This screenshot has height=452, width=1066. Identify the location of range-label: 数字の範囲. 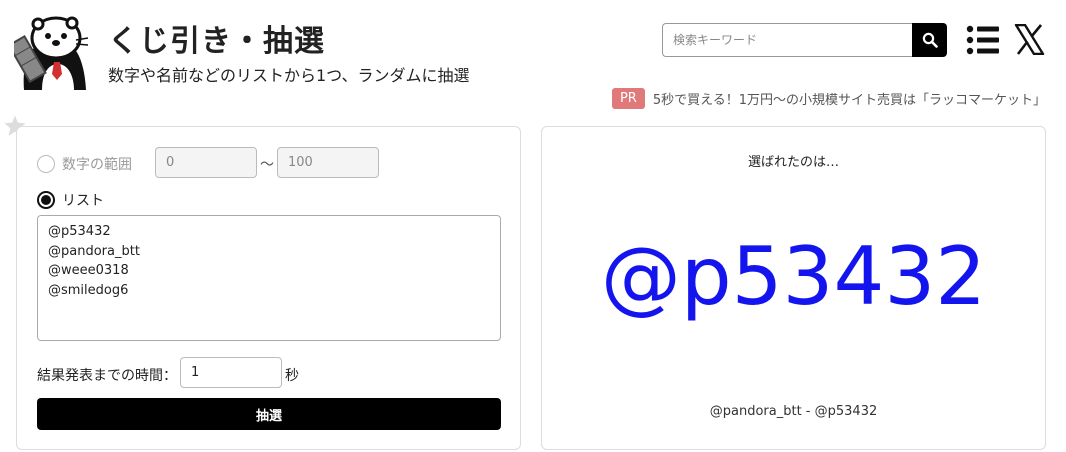
(97, 165).